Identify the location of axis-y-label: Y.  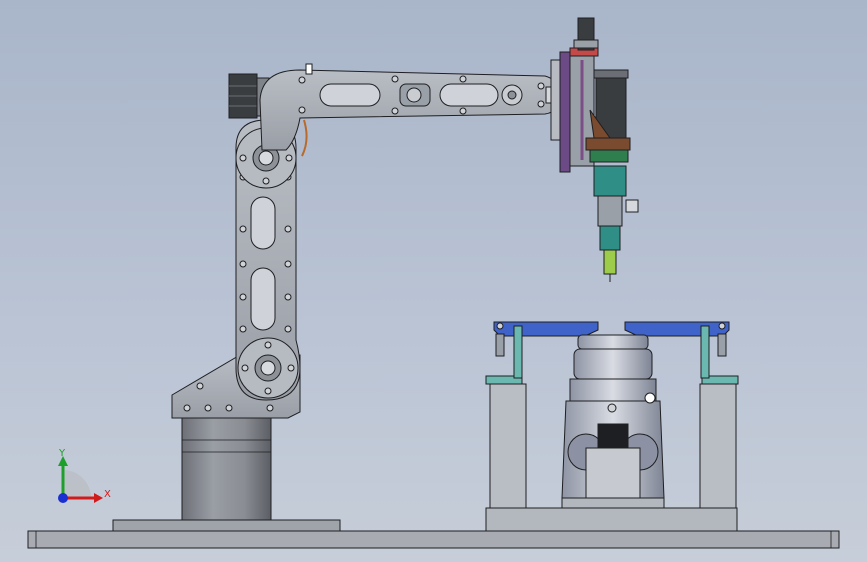
(62, 453).